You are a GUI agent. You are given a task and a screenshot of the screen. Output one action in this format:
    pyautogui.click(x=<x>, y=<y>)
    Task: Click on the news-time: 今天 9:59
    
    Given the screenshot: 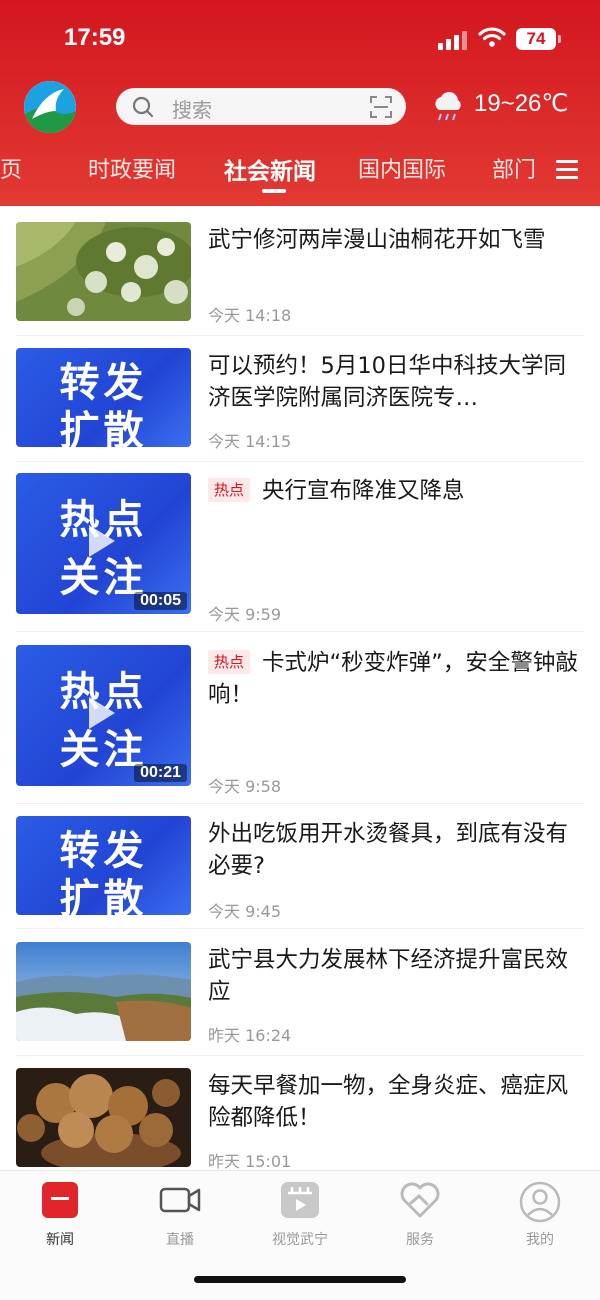 What is the action you would take?
    pyautogui.click(x=245, y=614)
    